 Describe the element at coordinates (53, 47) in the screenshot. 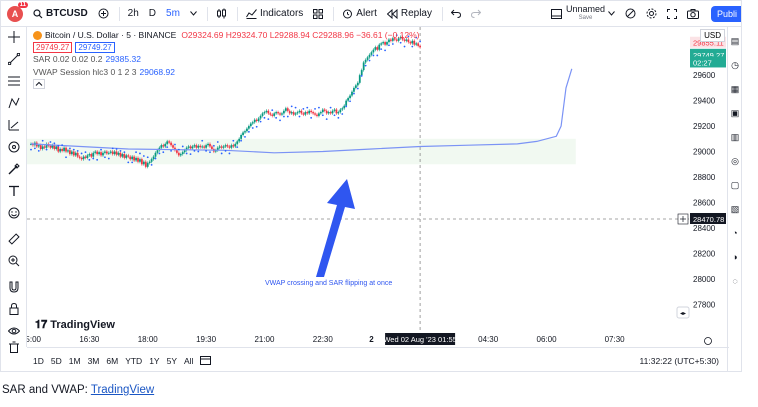

I see `bid-price: 29749.27` at that location.